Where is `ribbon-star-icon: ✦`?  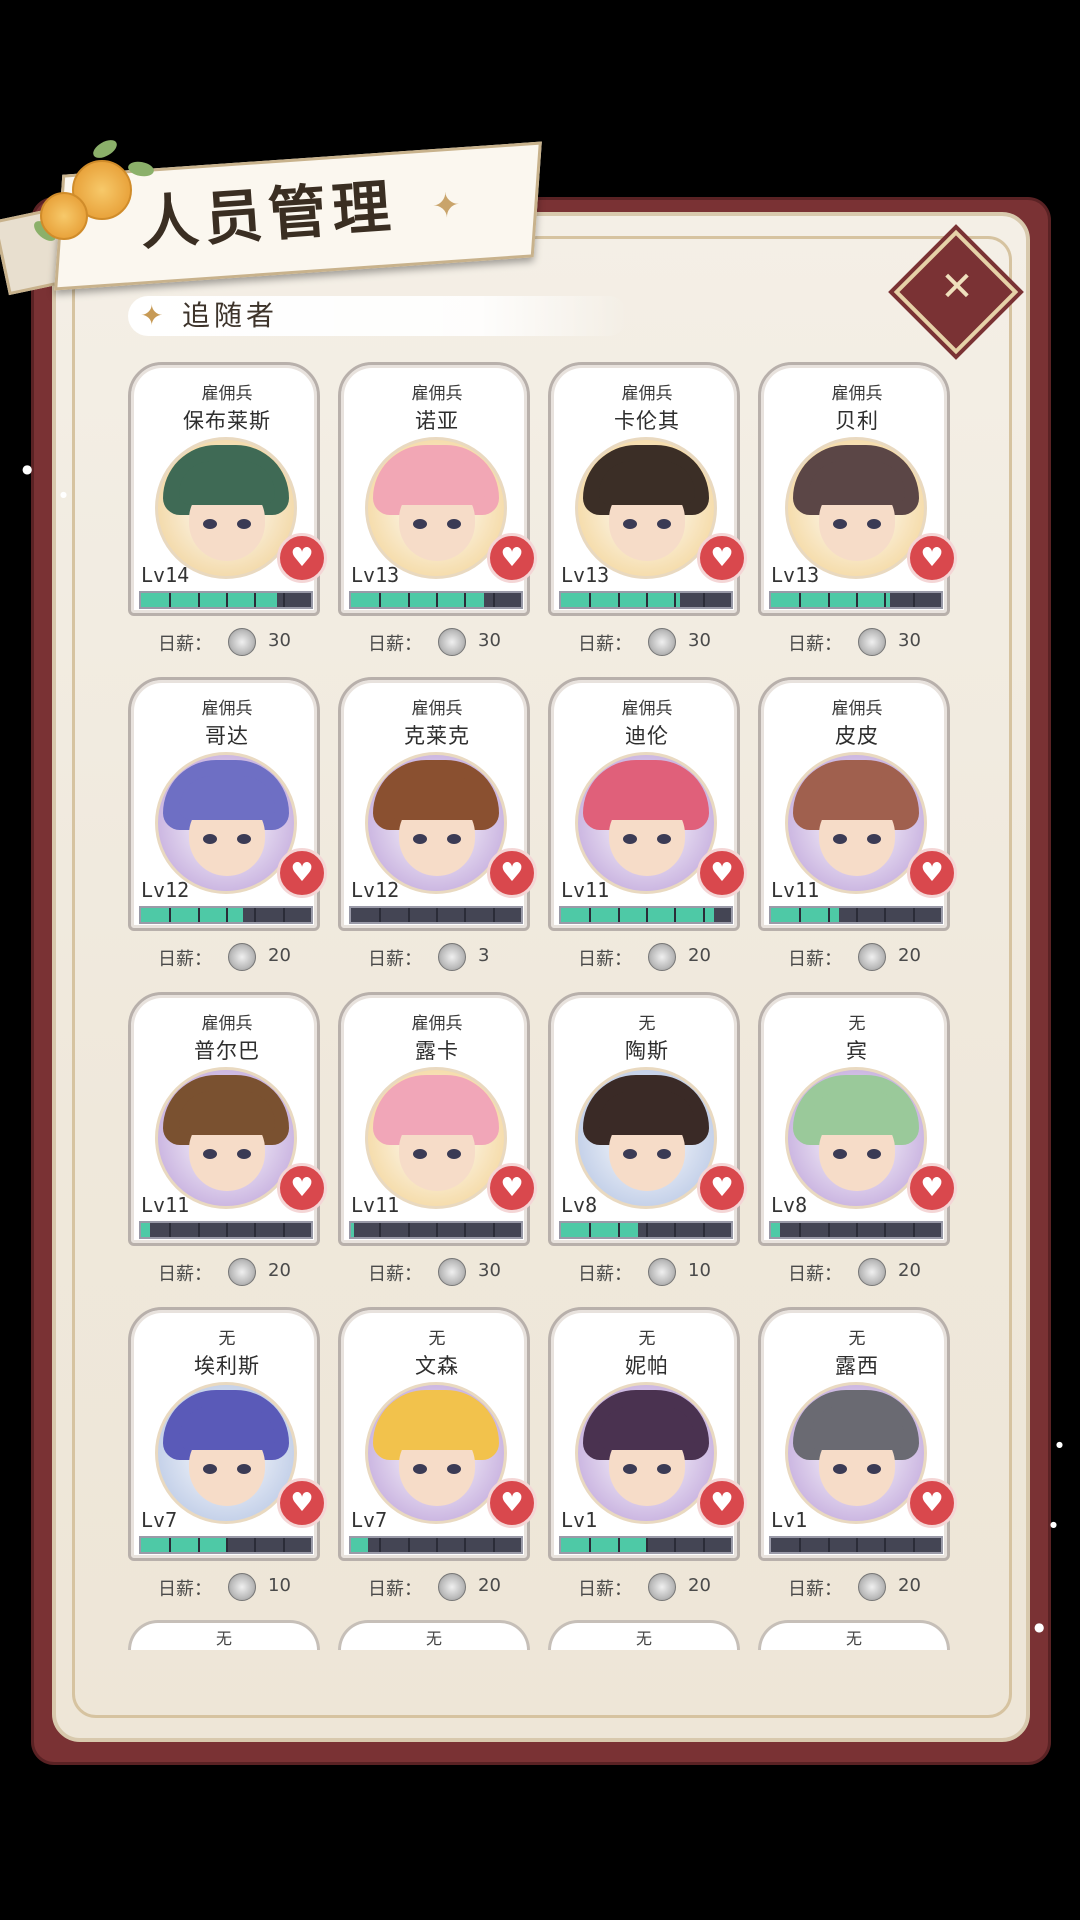
ribbon-star-icon: ✦ is located at coordinates (446, 206).